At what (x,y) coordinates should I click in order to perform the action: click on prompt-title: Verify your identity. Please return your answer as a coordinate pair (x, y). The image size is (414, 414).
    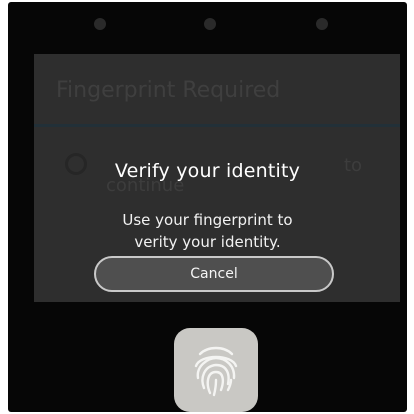
    Looking at the image, I should click on (207, 171).